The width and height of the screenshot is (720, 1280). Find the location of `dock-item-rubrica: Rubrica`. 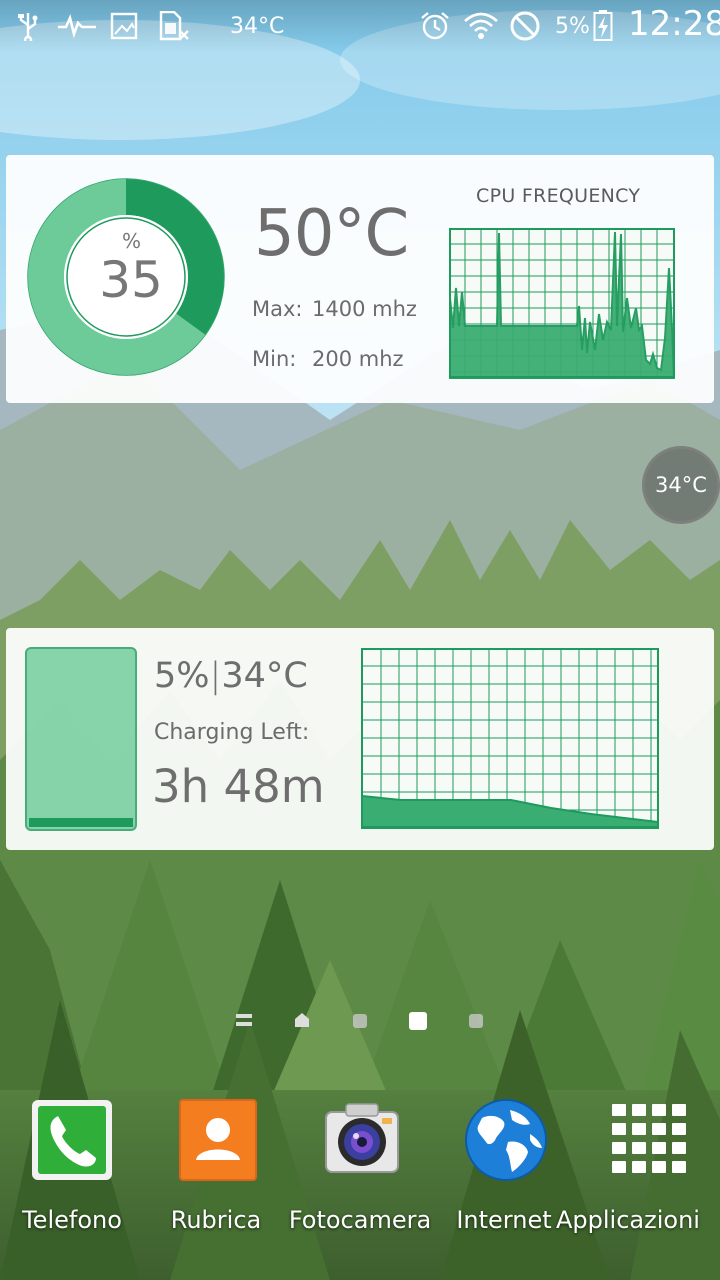

dock-item-rubrica: Rubrica is located at coordinates (216, 1173).